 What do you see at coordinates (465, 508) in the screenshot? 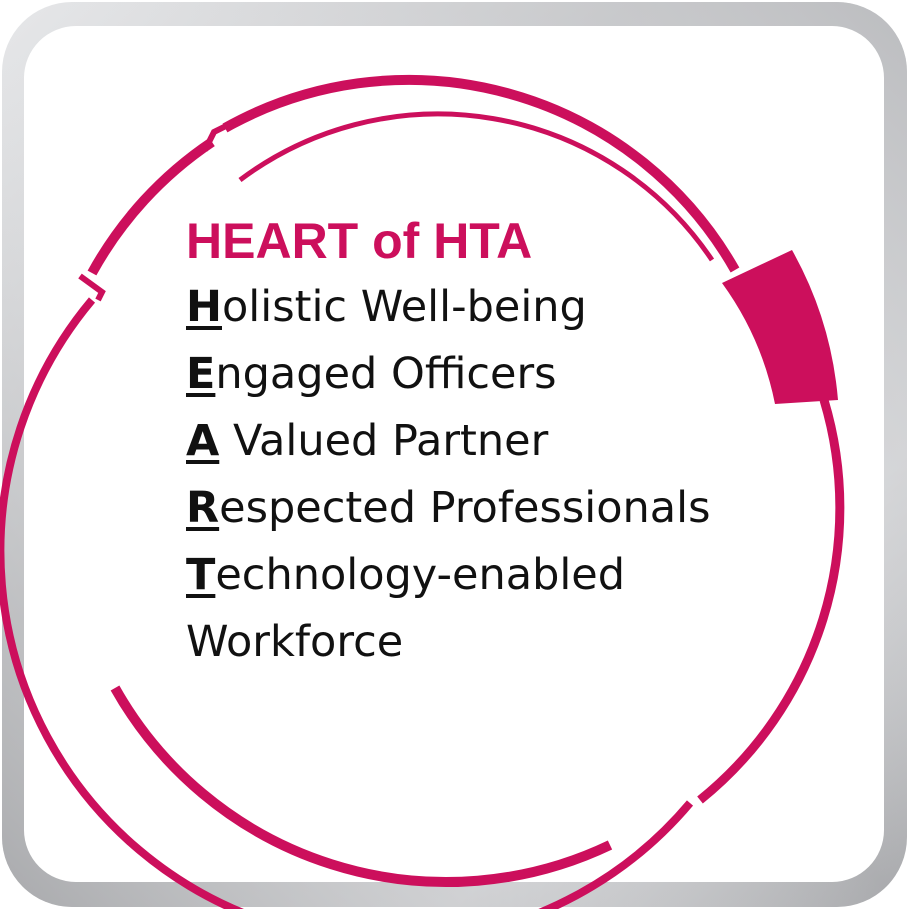
I see `acronym-rest: espected Professionals` at bounding box center [465, 508].